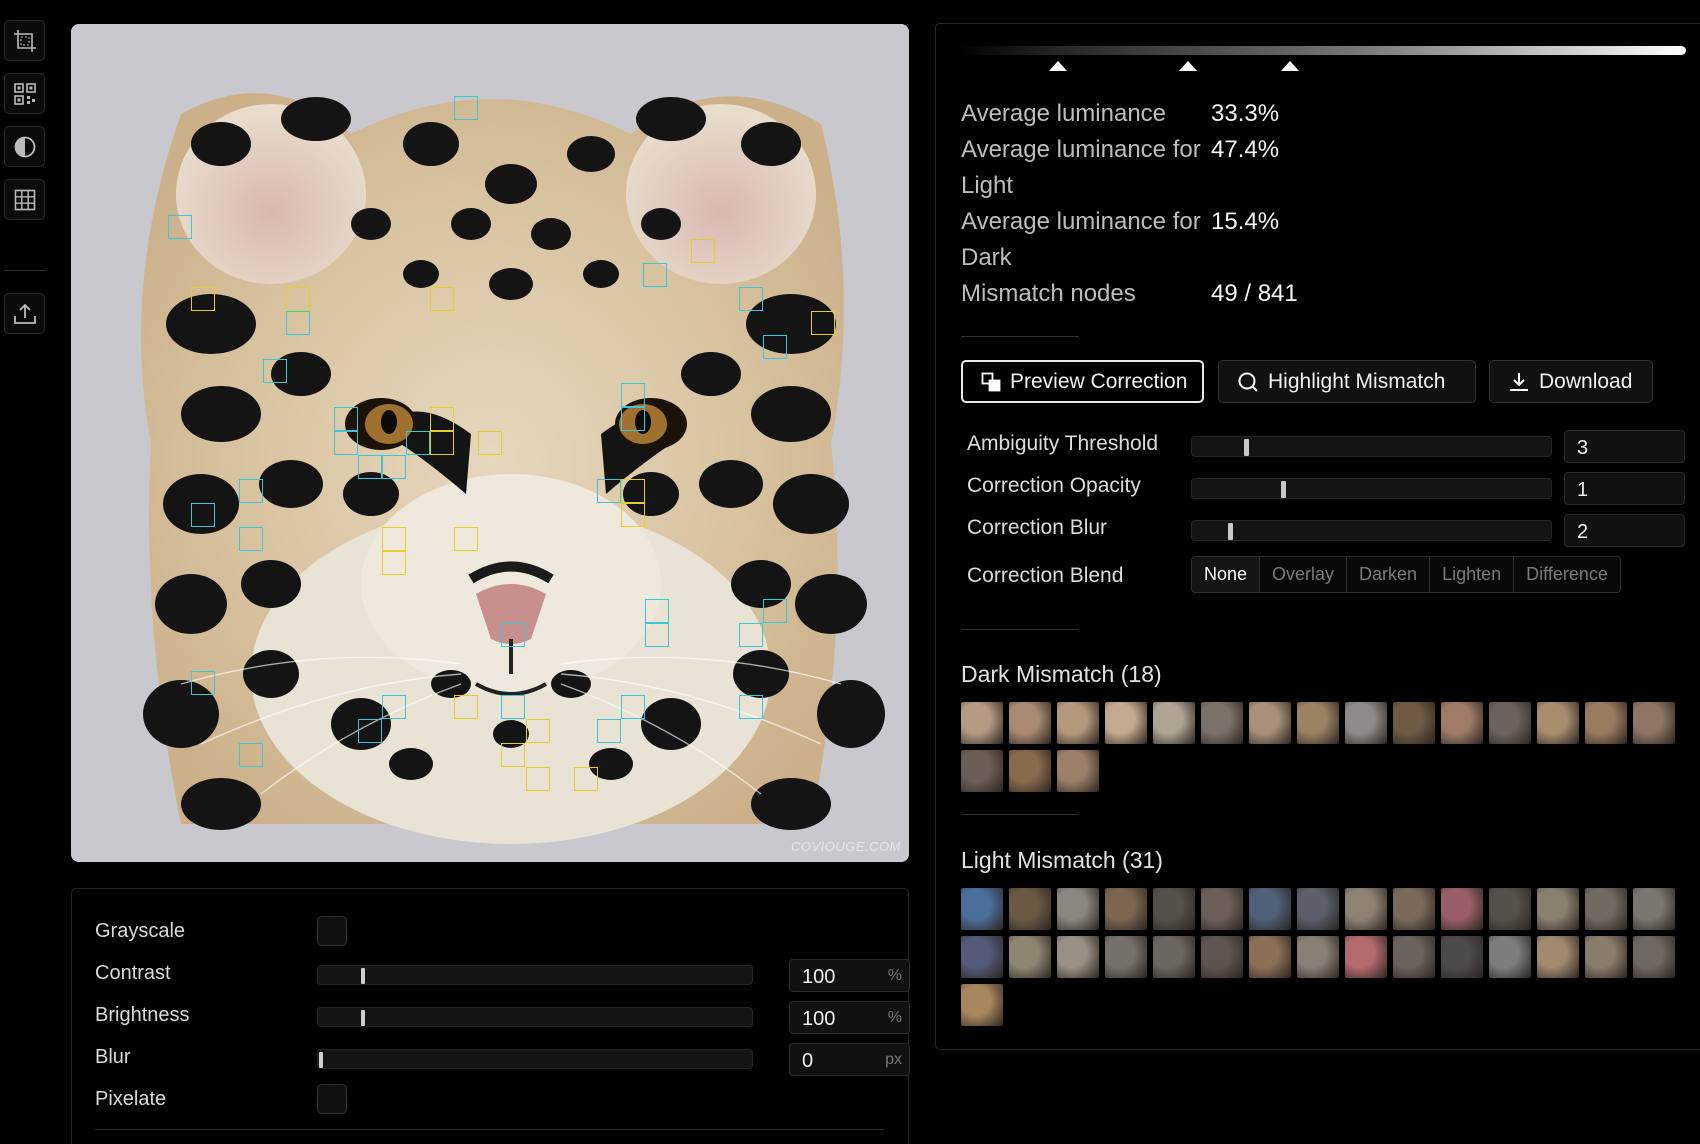  What do you see at coordinates (1624, 446) in the screenshot?
I see `ambiguity-threshold-input: 3` at bounding box center [1624, 446].